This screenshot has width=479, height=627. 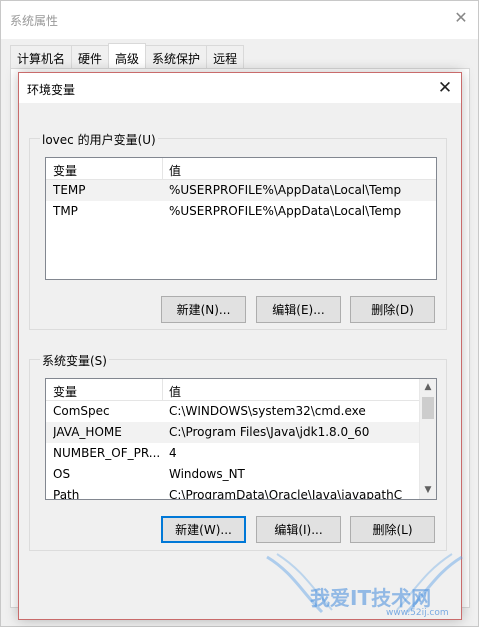 What do you see at coordinates (392, 529) in the screenshot?
I see `system-delete-button: 删除(L)` at bounding box center [392, 529].